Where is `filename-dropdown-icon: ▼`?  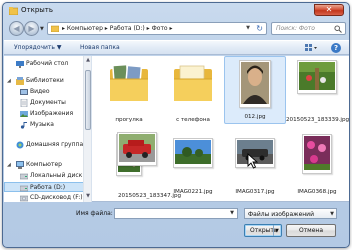 filename-dropdown-icon: ▼ is located at coordinates (232, 213).